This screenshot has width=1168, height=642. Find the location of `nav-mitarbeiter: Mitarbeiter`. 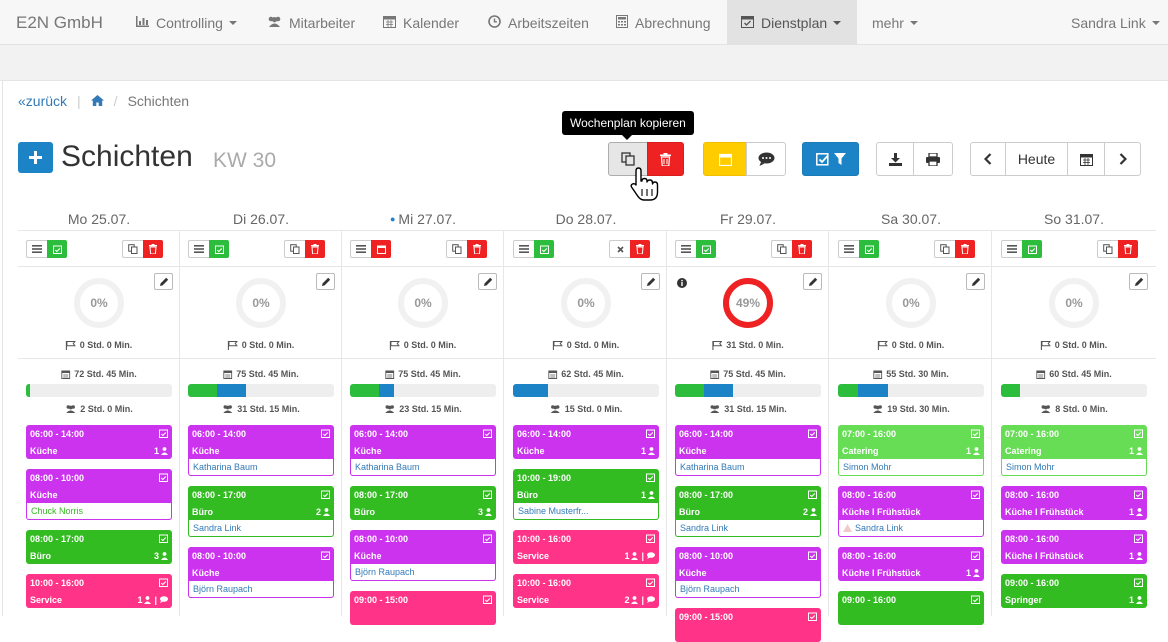

nav-mitarbeiter: Mitarbeiter is located at coordinates (311, 22).